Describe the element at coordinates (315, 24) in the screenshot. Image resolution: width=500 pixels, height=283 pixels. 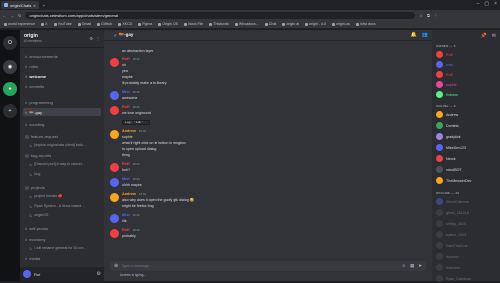
I see `bookmark-item: origin - 4.0` at that location.